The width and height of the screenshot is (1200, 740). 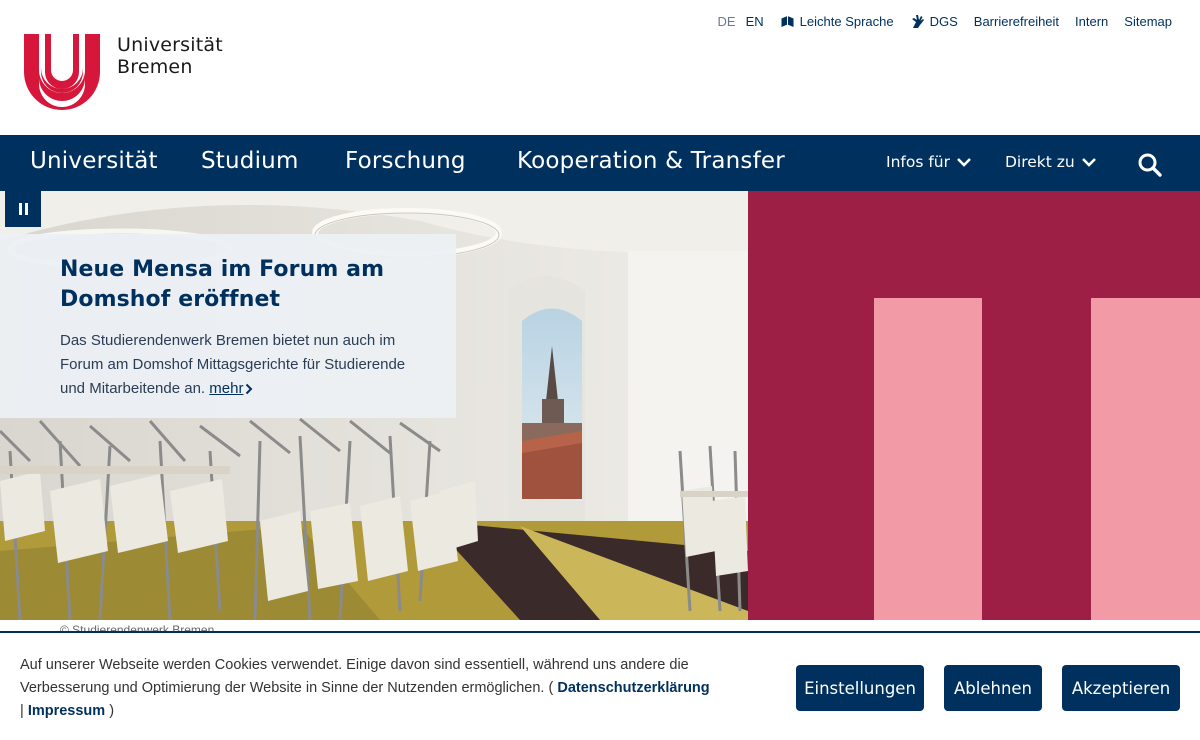 What do you see at coordinates (20, 209) in the screenshot?
I see `pause-icon` at bounding box center [20, 209].